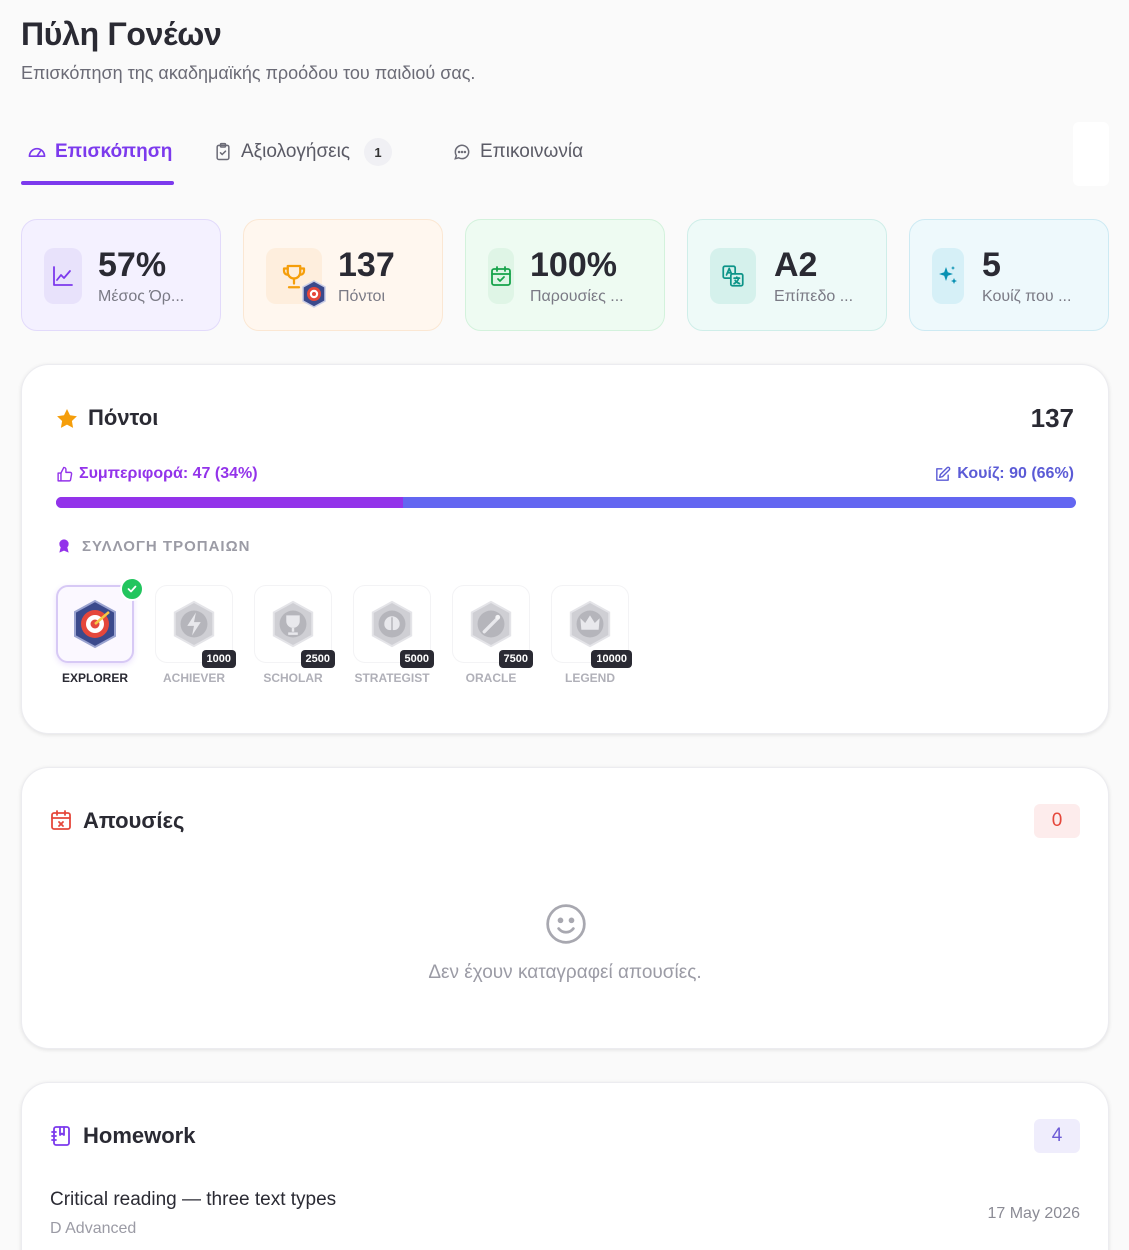 This screenshot has height=1250, width=1129. I want to click on gauge-icon, so click(37, 152).